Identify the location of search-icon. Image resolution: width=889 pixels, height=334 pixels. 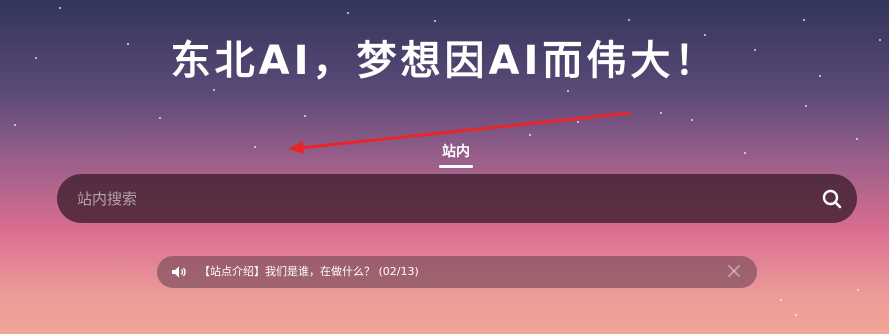
(832, 199).